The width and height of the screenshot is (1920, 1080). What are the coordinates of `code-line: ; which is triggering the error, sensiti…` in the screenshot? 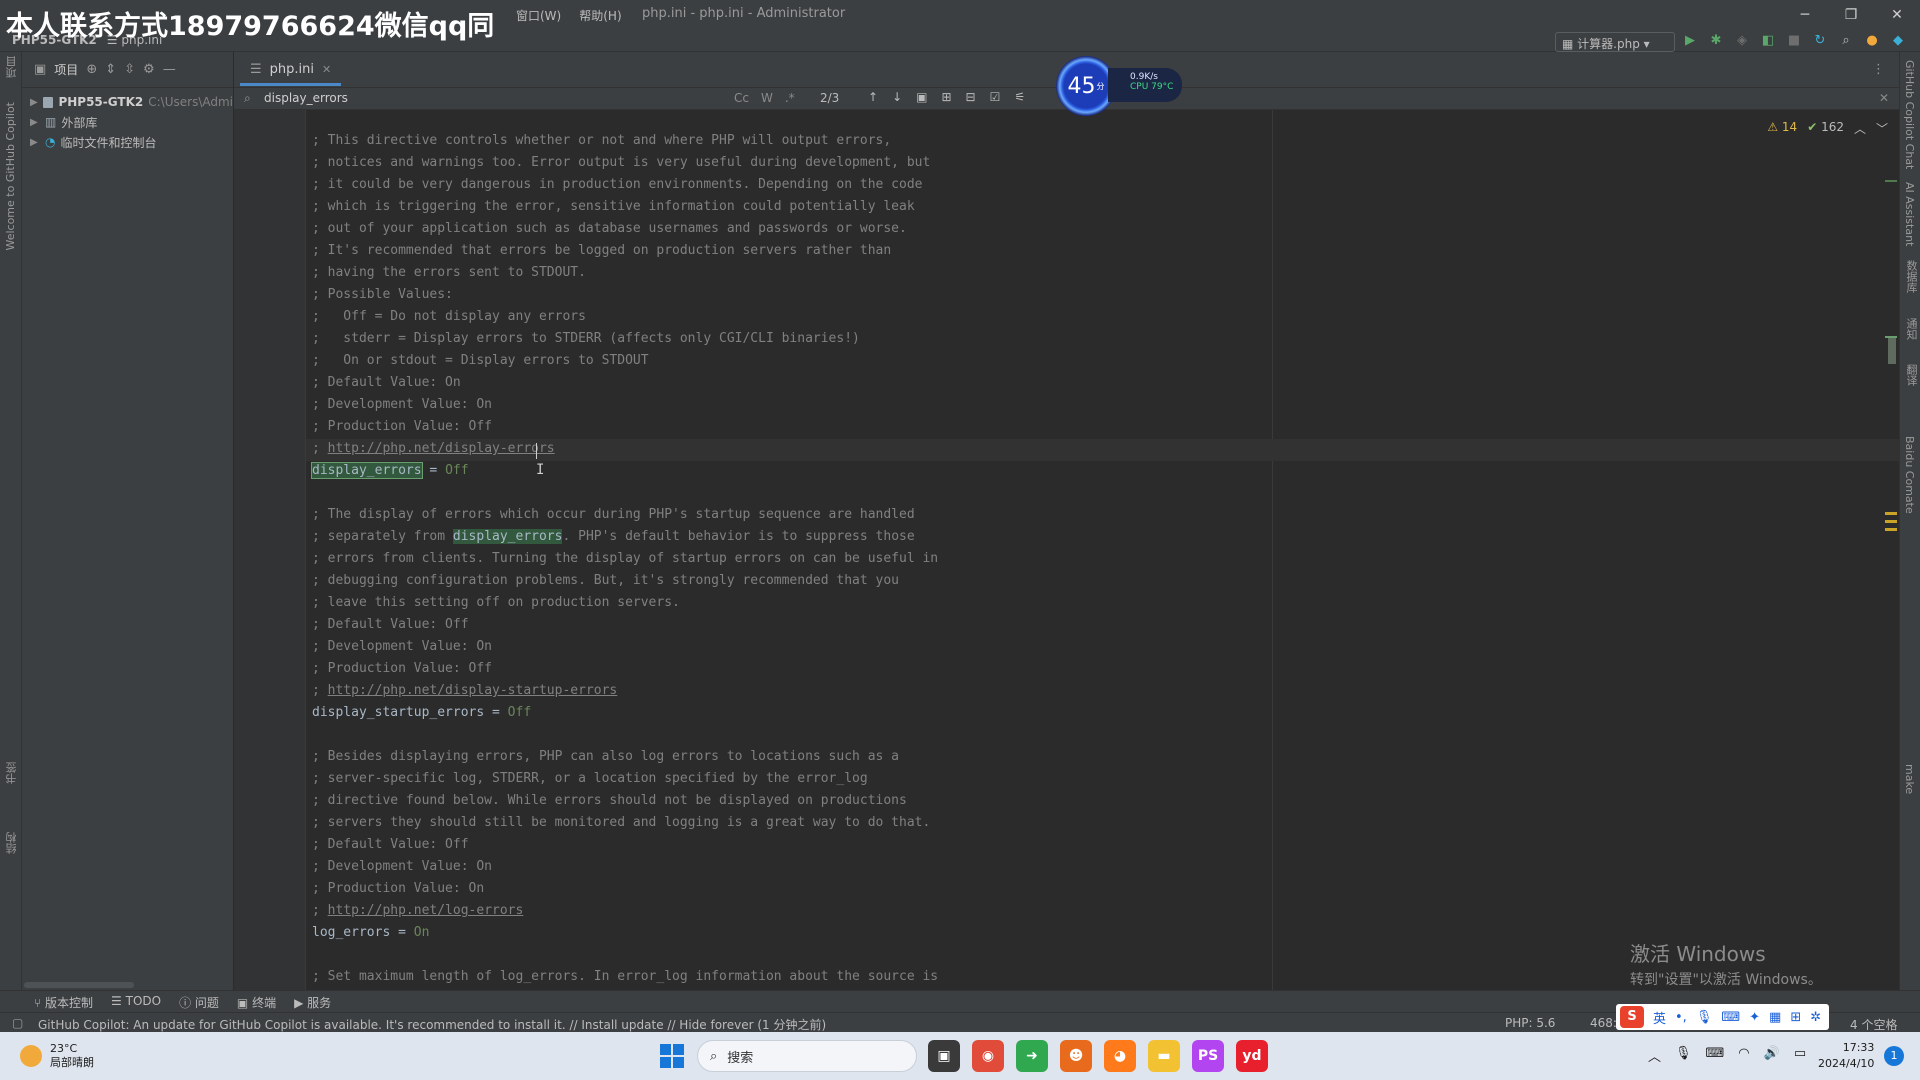 It's located at (613, 206).